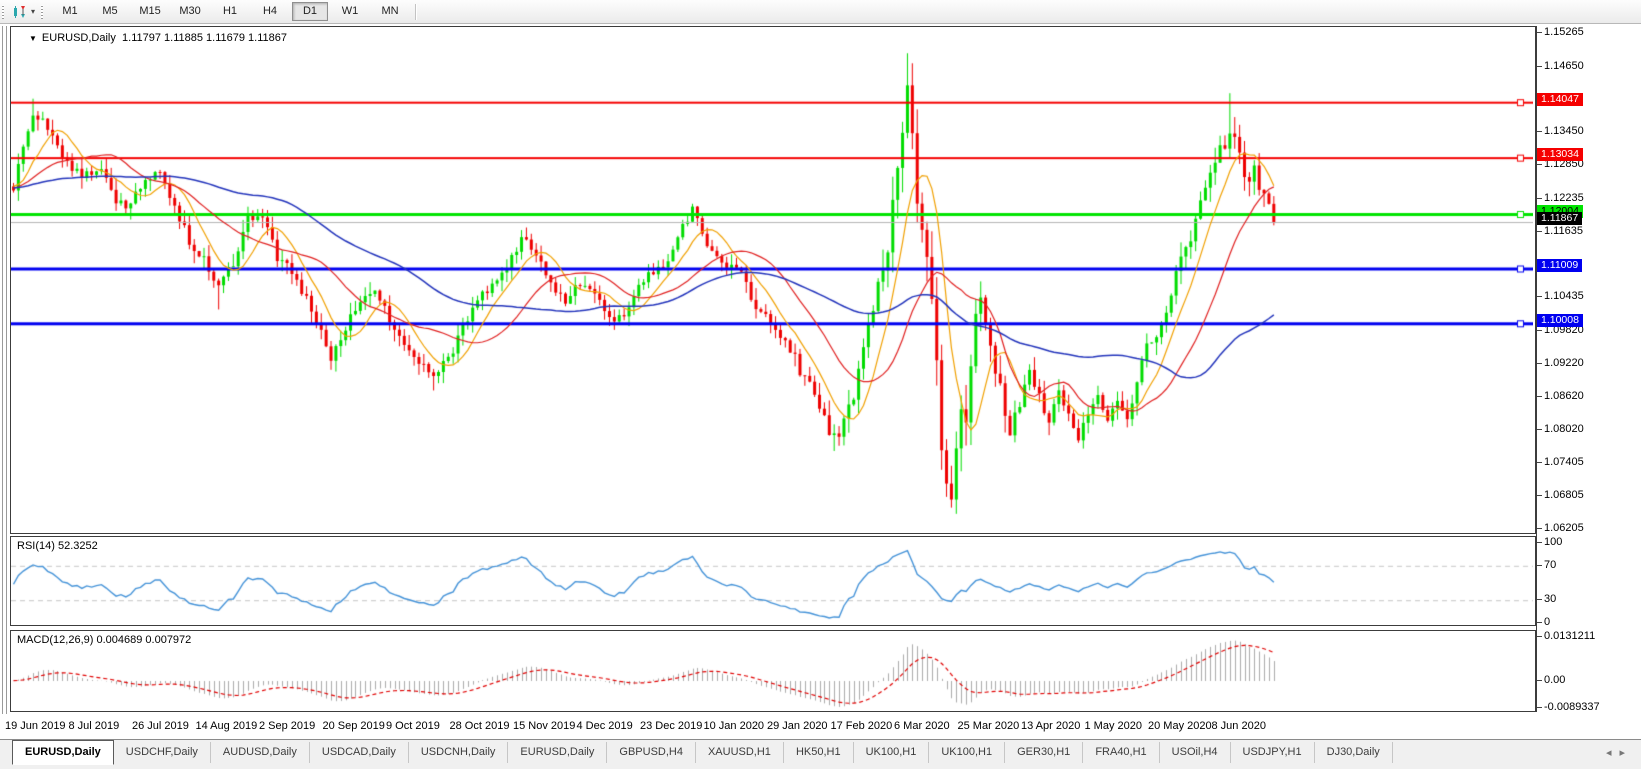 This screenshot has height=769, width=1641. Describe the element at coordinates (1560, 495) in the screenshot. I see `price-tick: 1.06805` at that location.